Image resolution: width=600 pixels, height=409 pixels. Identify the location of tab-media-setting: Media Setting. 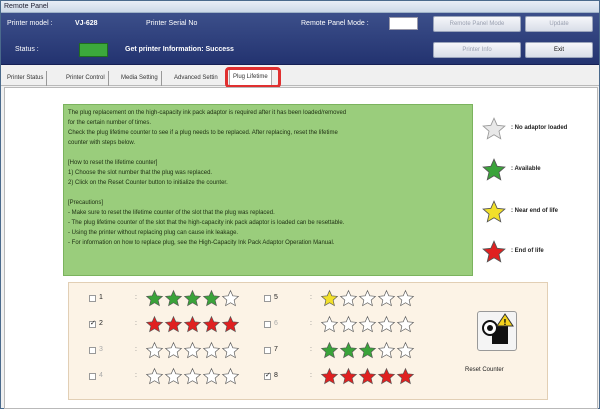
(140, 78).